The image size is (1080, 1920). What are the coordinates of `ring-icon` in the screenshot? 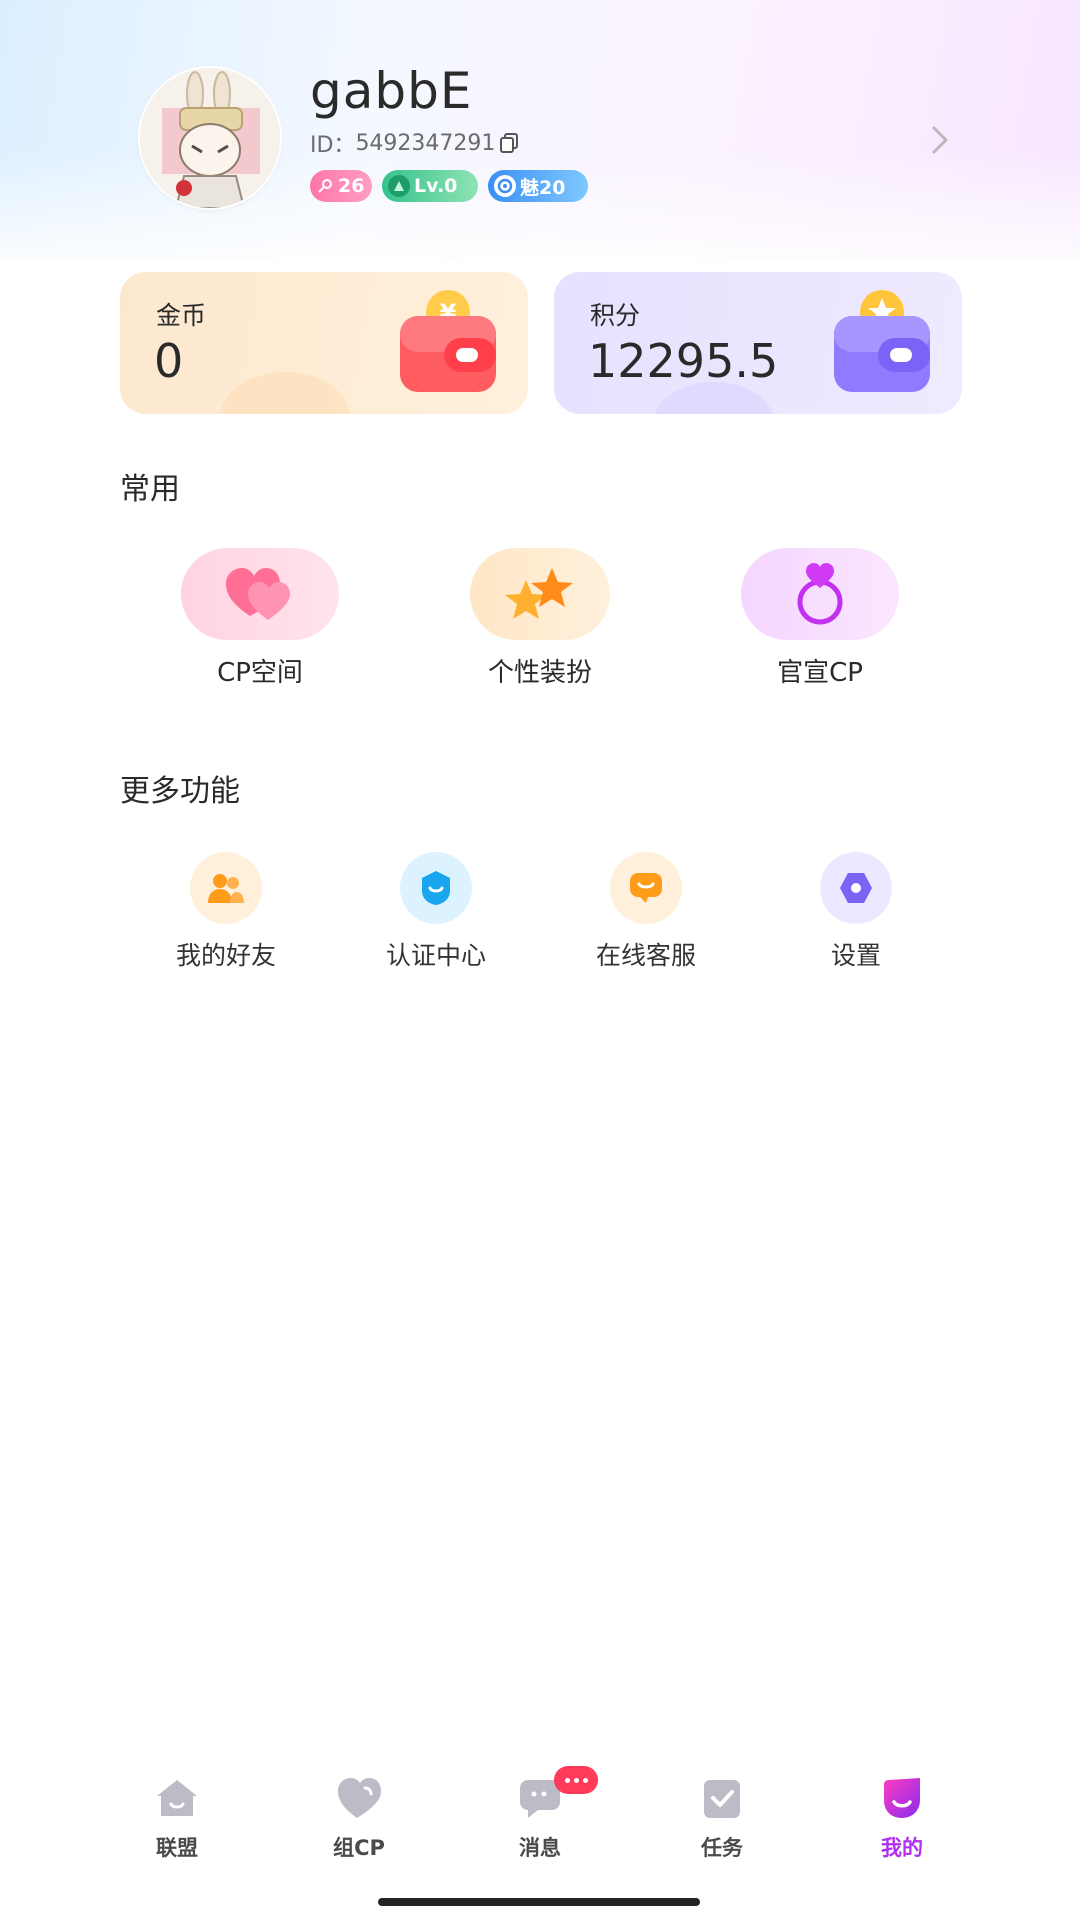 It's located at (820, 594).